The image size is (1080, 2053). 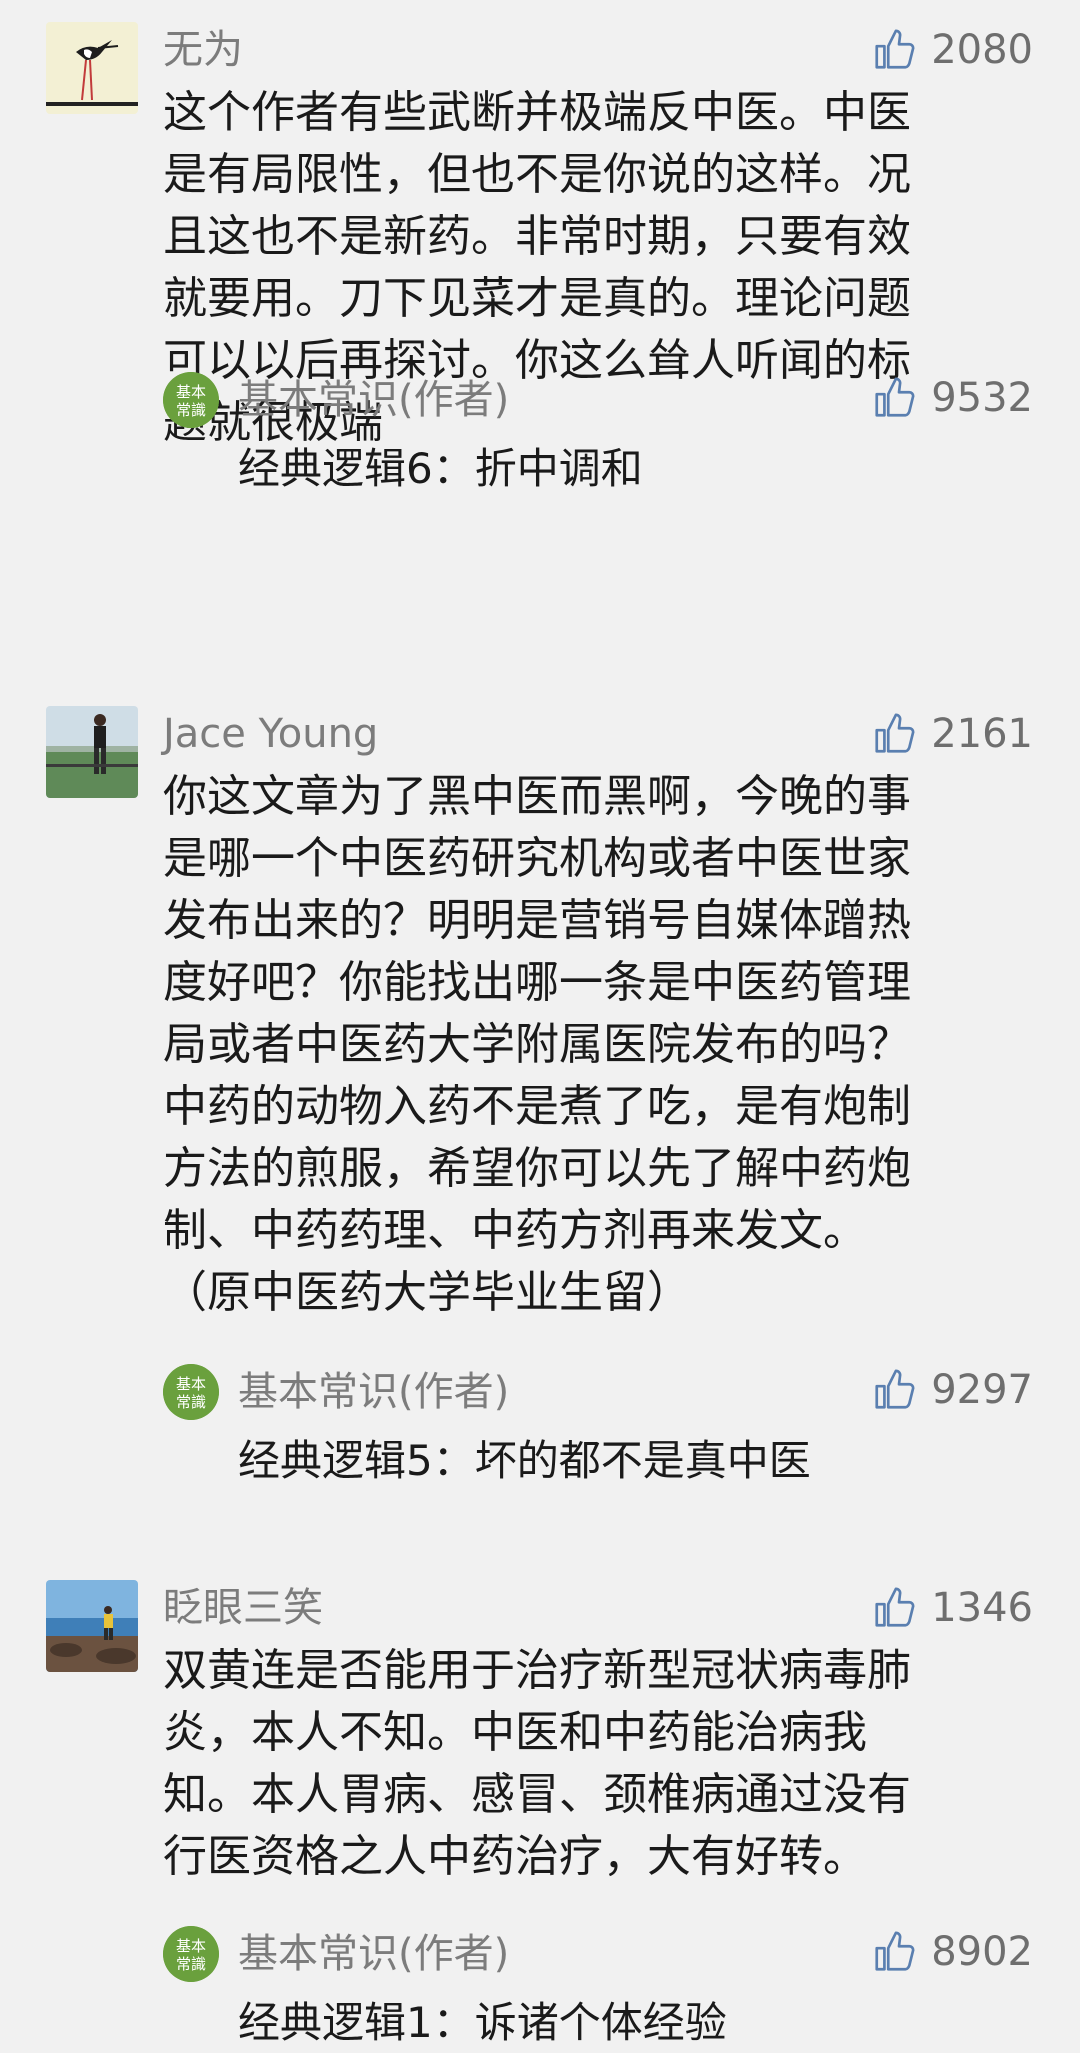 I want to click on avatar-beach-image, so click(x=92, y=1626).